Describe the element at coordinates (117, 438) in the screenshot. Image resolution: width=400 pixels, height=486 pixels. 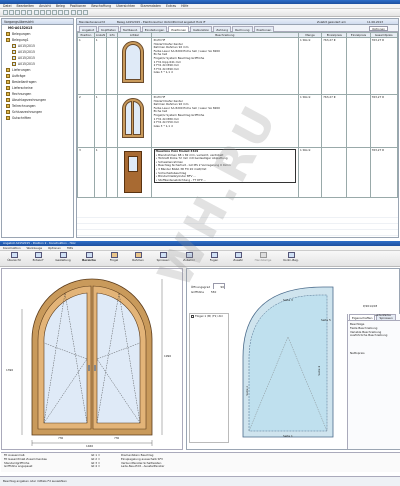
I see `dim-sub2: 730` at that location.